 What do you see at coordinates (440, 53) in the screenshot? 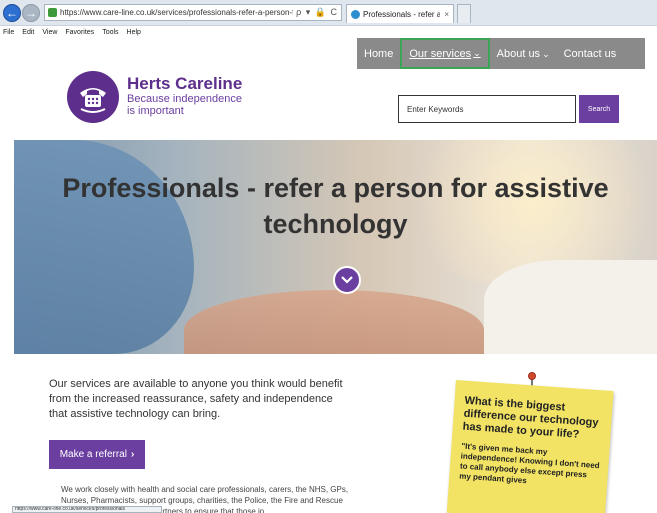
I see `nav-our-services-label: Our services` at bounding box center [440, 53].